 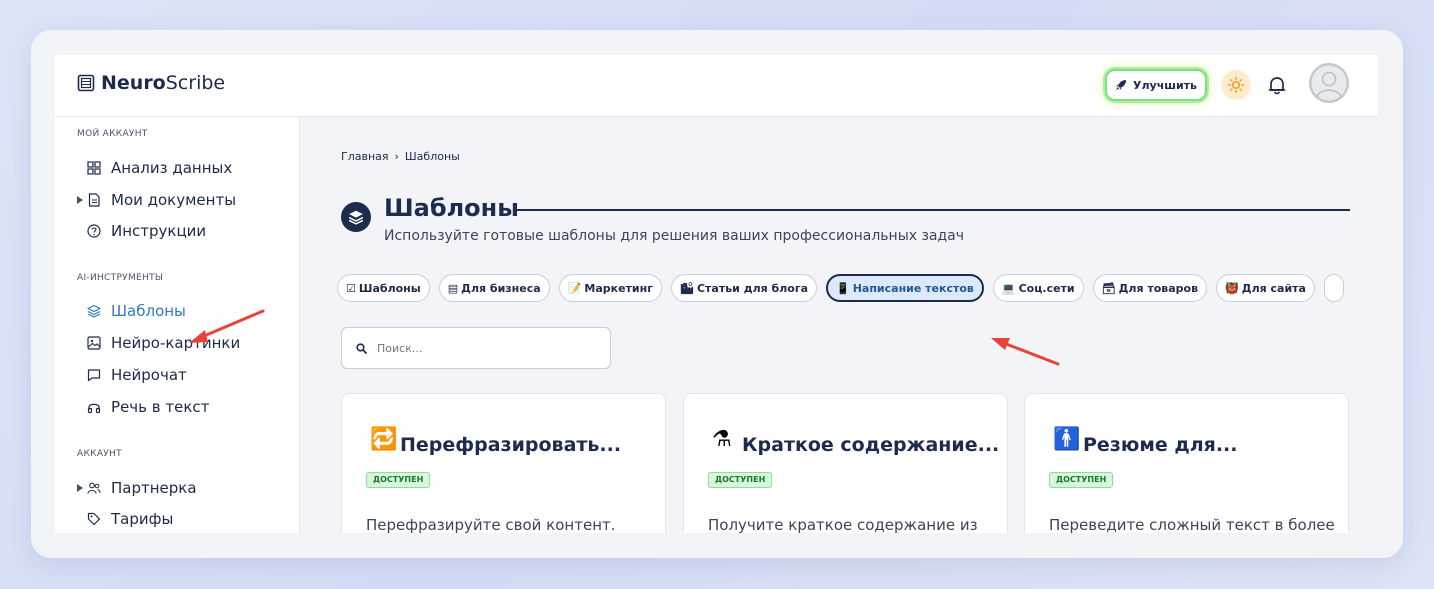 I want to click on logo: NeuroScribe, so click(x=151, y=83).